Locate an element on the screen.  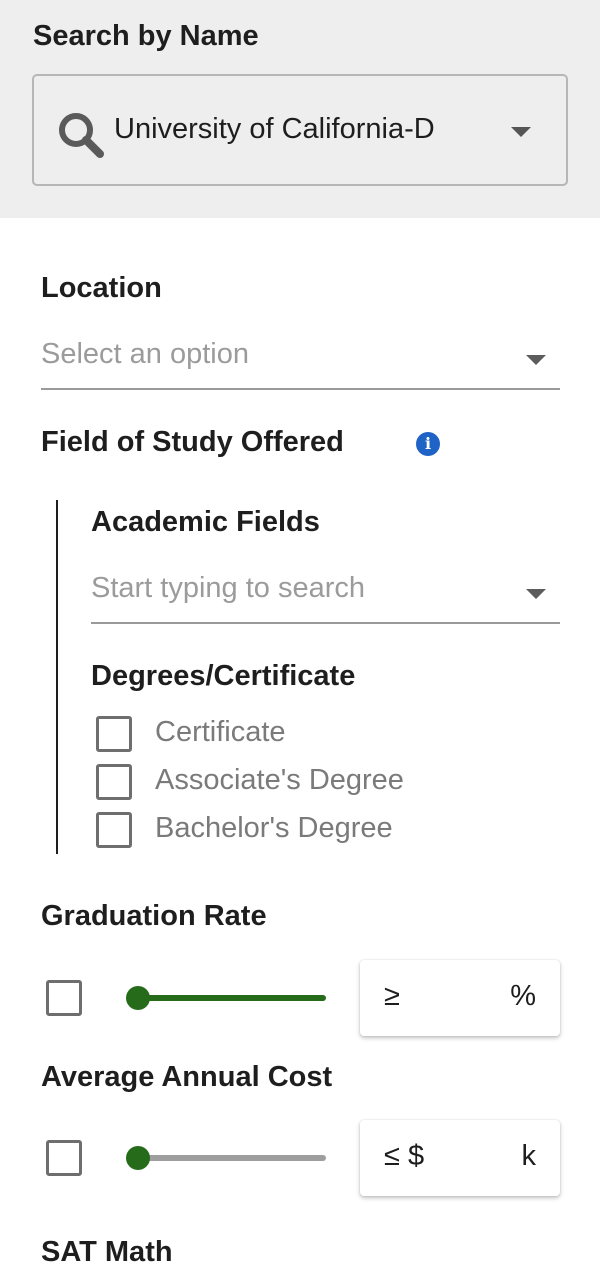
average-annual-cost-label: Average Annual Cost is located at coordinates (187, 1077).